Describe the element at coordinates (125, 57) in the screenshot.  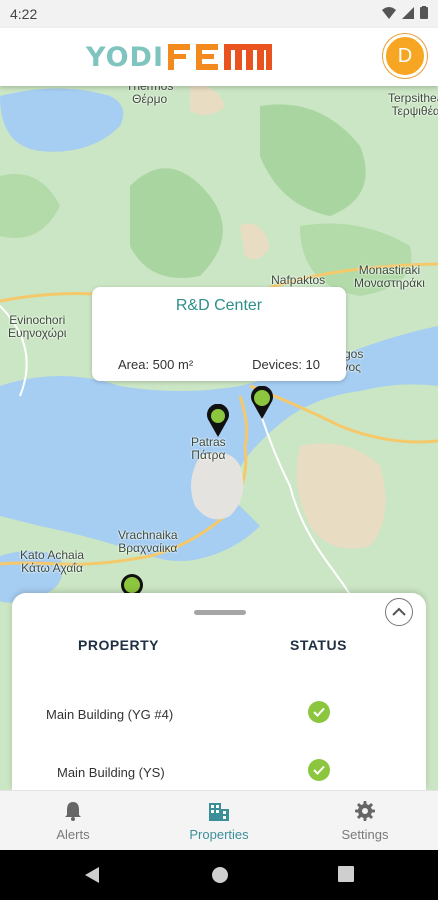
I see `logo-text: YODI` at that location.